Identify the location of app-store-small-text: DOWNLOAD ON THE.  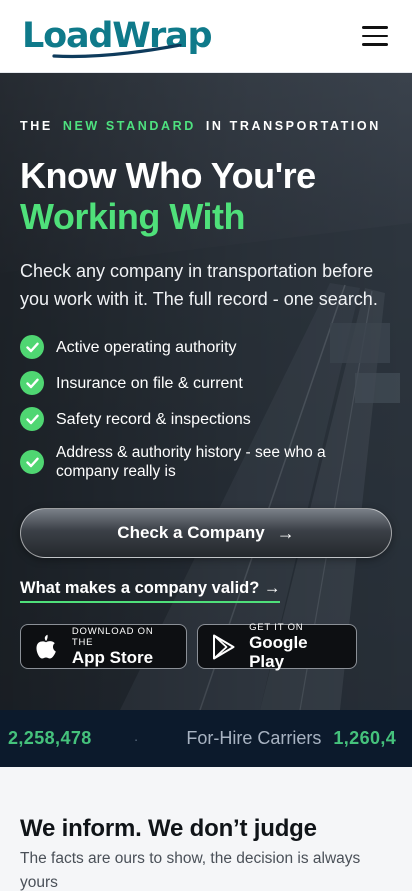
(112, 637).